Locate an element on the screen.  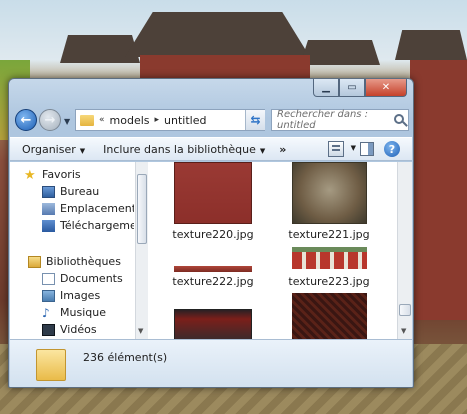
sidebar-item-videos: Vidéos is located at coordinates (69, 329).